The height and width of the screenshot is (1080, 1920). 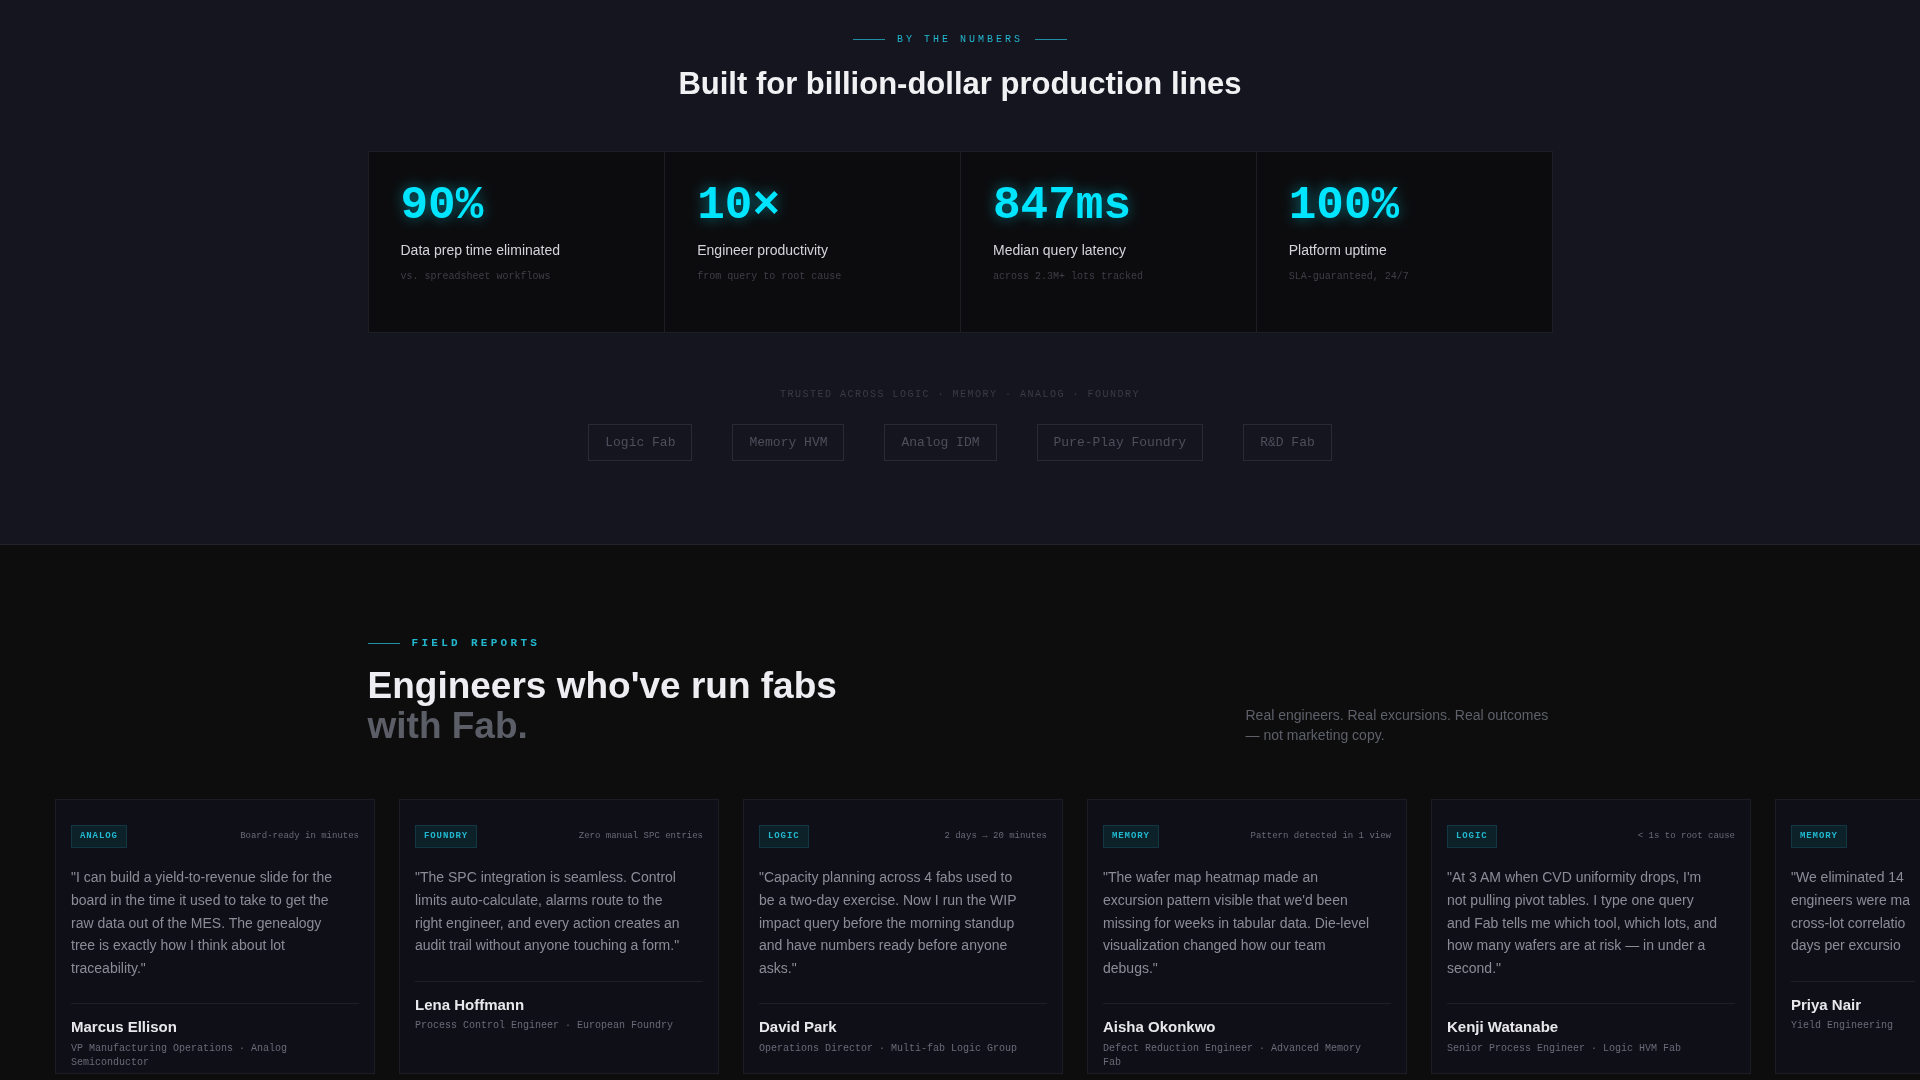 What do you see at coordinates (124, 1027) in the screenshot?
I see `author-name: Marcus Ellison` at bounding box center [124, 1027].